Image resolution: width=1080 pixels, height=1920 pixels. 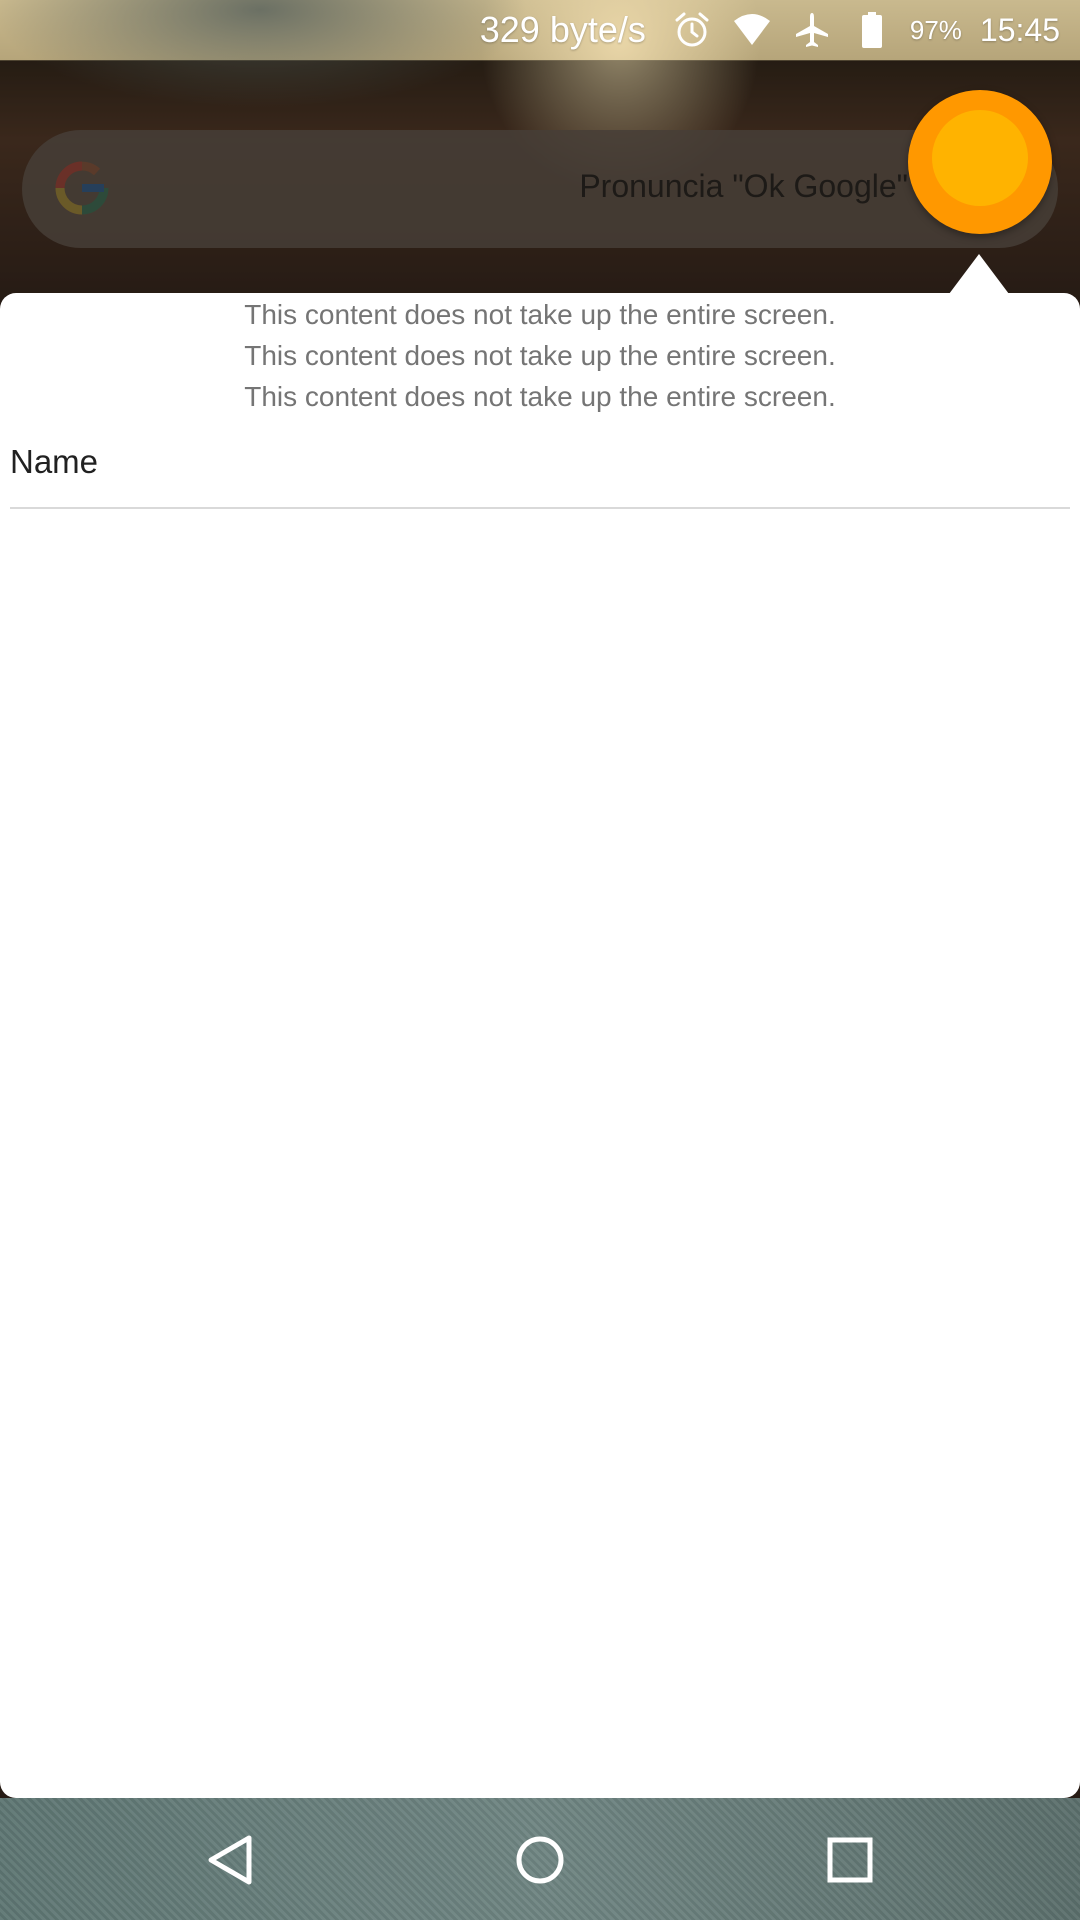 I want to click on name-field: Name, so click(x=540, y=478).